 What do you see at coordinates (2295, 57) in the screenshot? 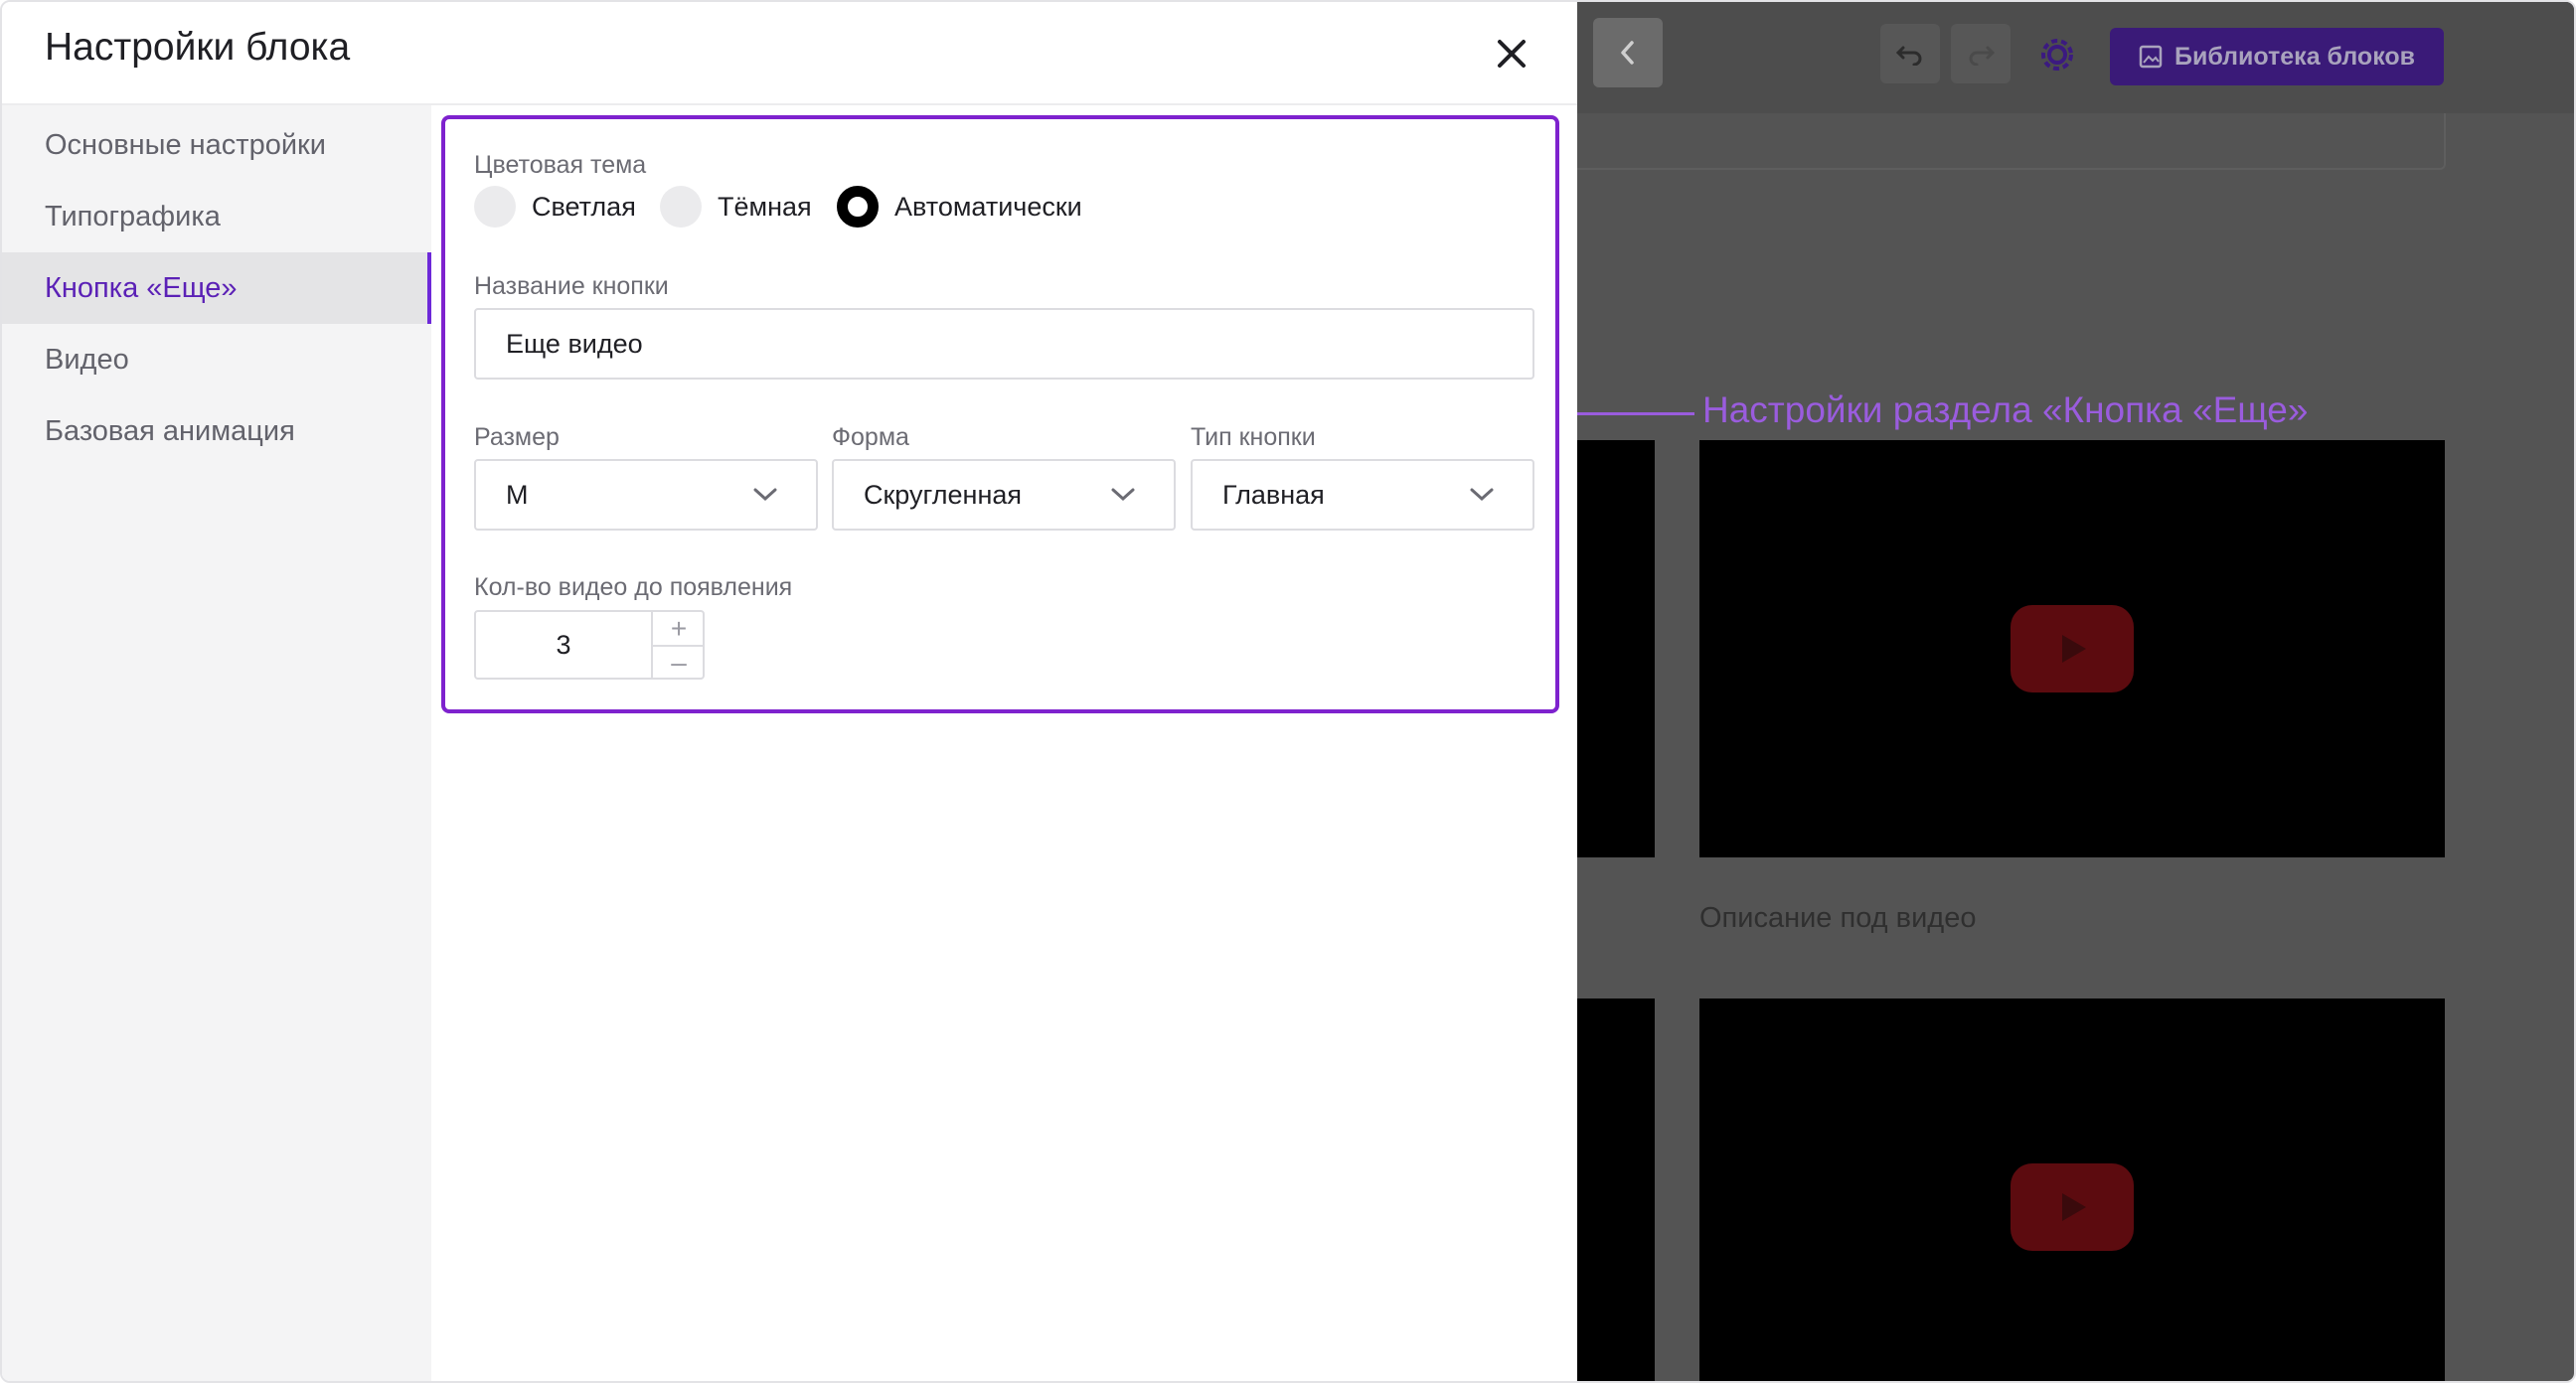
I see `block-library-label: Библиотека блоков` at bounding box center [2295, 57].